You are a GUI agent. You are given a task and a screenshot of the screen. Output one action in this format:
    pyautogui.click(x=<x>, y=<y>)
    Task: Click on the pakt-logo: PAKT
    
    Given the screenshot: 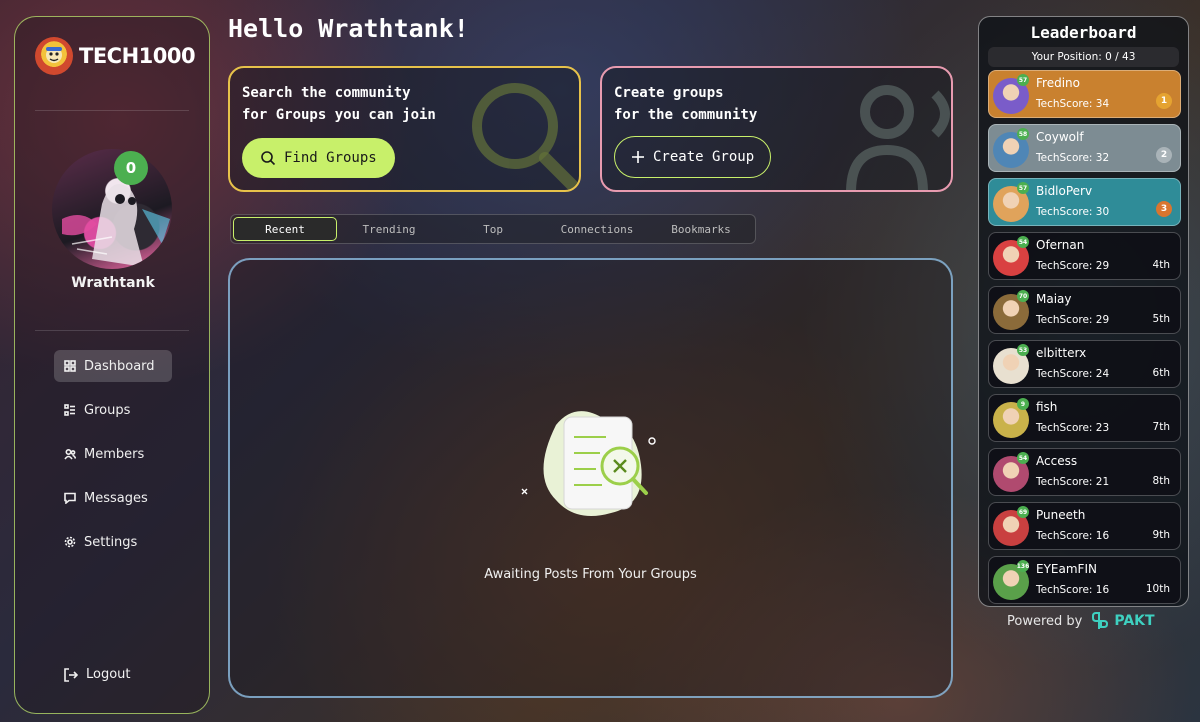 What is the action you would take?
    pyautogui.click(x=1122, y=621)
    